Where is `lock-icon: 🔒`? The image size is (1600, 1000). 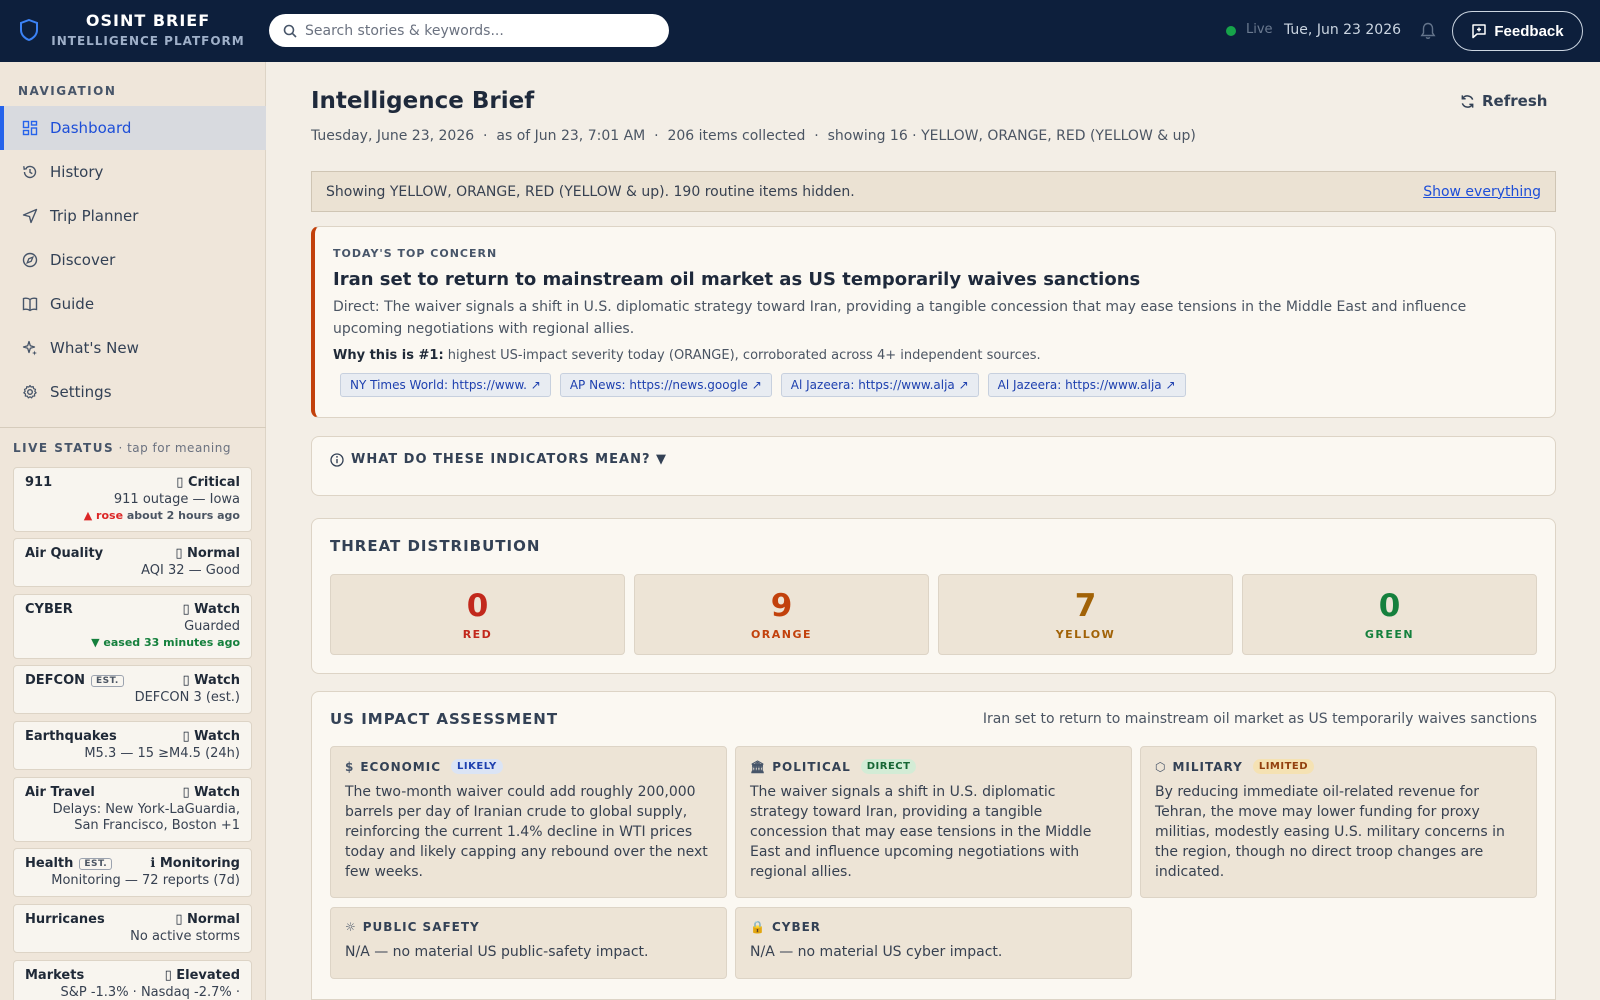
lock-icon: 🔒 is located at coordinates (758, 927).